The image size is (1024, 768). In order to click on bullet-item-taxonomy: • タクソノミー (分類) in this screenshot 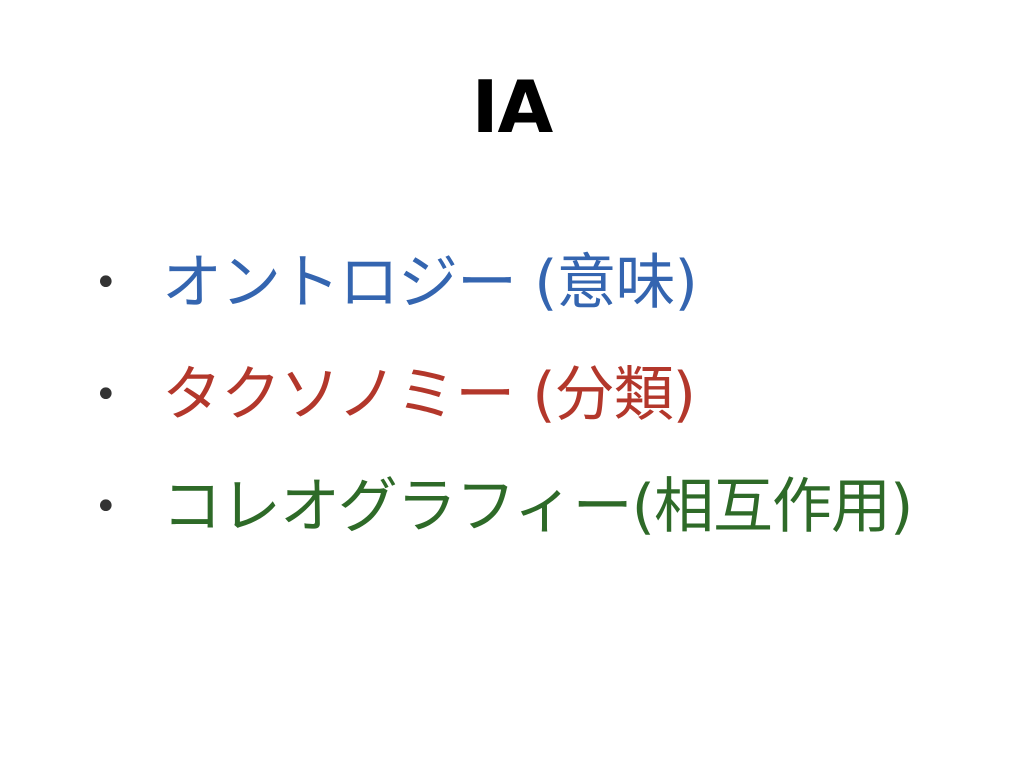, I will do `click(550, 414)`.